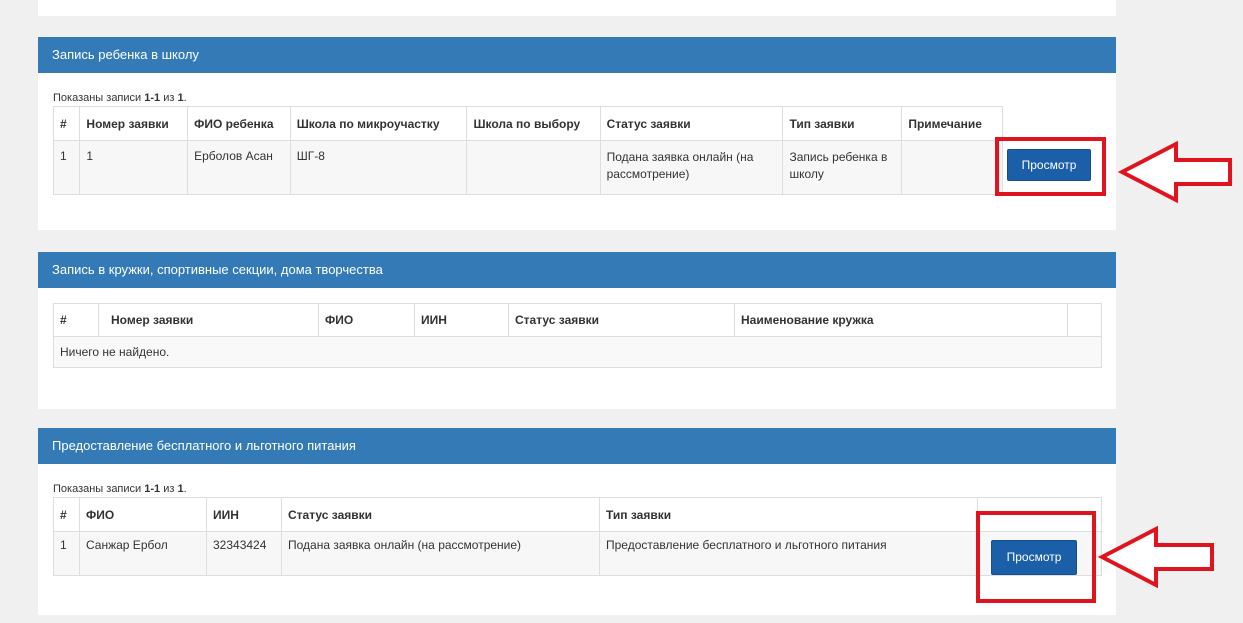 This screenshot has height=623, width=1243. What do you see at coordinates (577, 8) in the screenshot?
I see `previous-panel-bottom` at bounding box center [577, 8].